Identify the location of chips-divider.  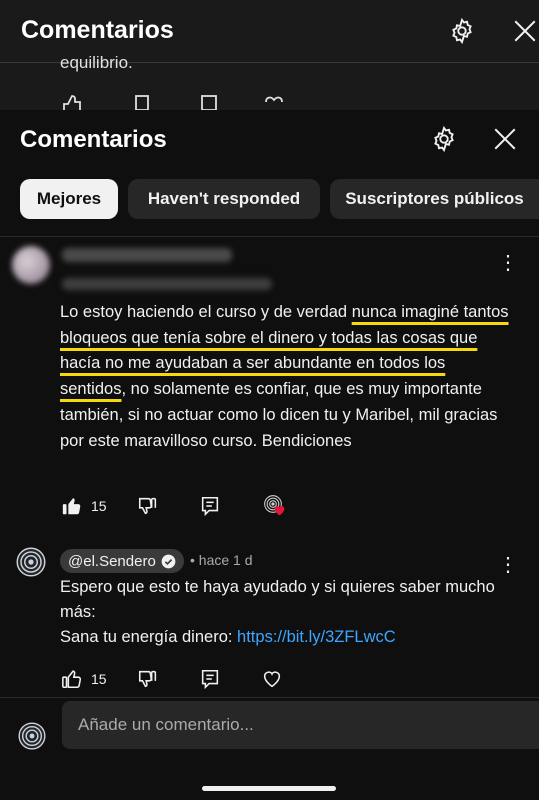
(269, 236).